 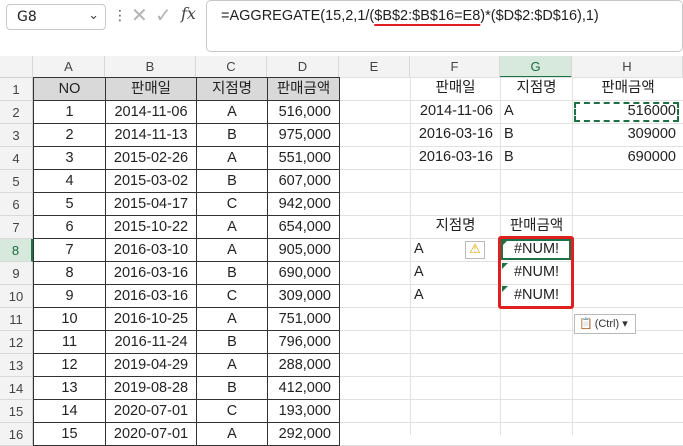 What do you see at coordinates (627, 135) in the screenshot?
I see `side-table-cell: 309000` at bounding box center [627, 135].